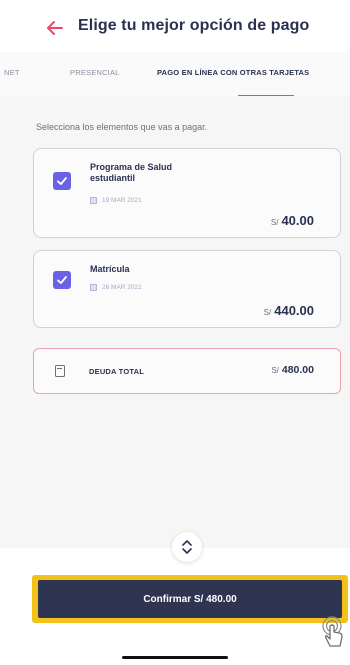 This screenshot has height=665, width=350. Describe the element at coordinates (297, 220) in the screenshot. I see `amount-value: 40.00` at that location.